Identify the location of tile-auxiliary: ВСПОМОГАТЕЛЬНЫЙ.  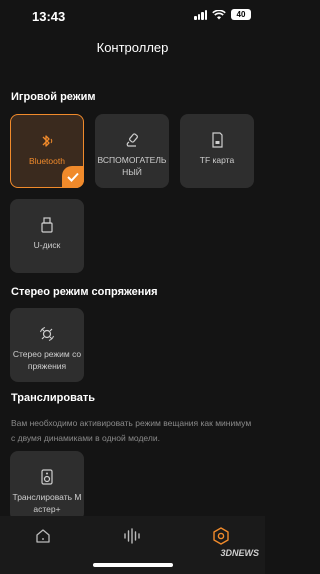
(132, 151).